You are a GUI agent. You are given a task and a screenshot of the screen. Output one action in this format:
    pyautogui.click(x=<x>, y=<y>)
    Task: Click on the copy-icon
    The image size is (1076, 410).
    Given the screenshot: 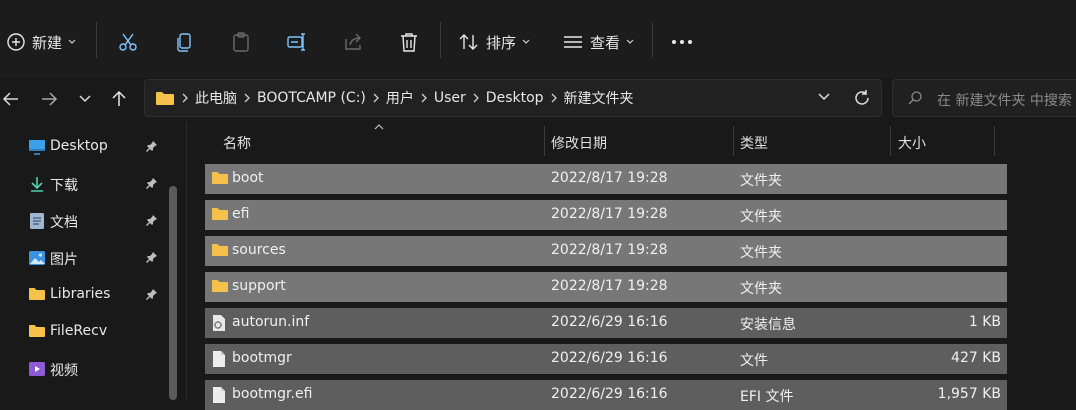 What is the action you would take?
    pyautogui.click(x=185, y=42)
    